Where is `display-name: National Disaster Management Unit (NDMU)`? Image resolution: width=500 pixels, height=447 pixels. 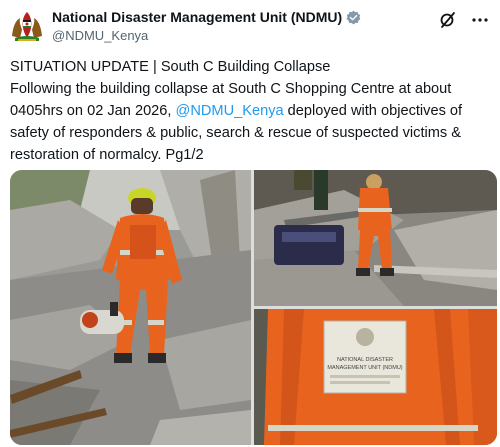 display-name: National Disaster Management Unit (NDMU) is located at coordinates (197, 17).